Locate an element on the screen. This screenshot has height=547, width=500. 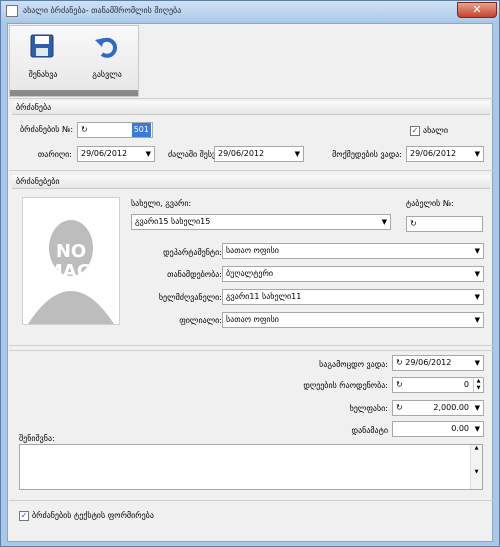
new-checkbox: ✓ is located at coordinates (415, 131).